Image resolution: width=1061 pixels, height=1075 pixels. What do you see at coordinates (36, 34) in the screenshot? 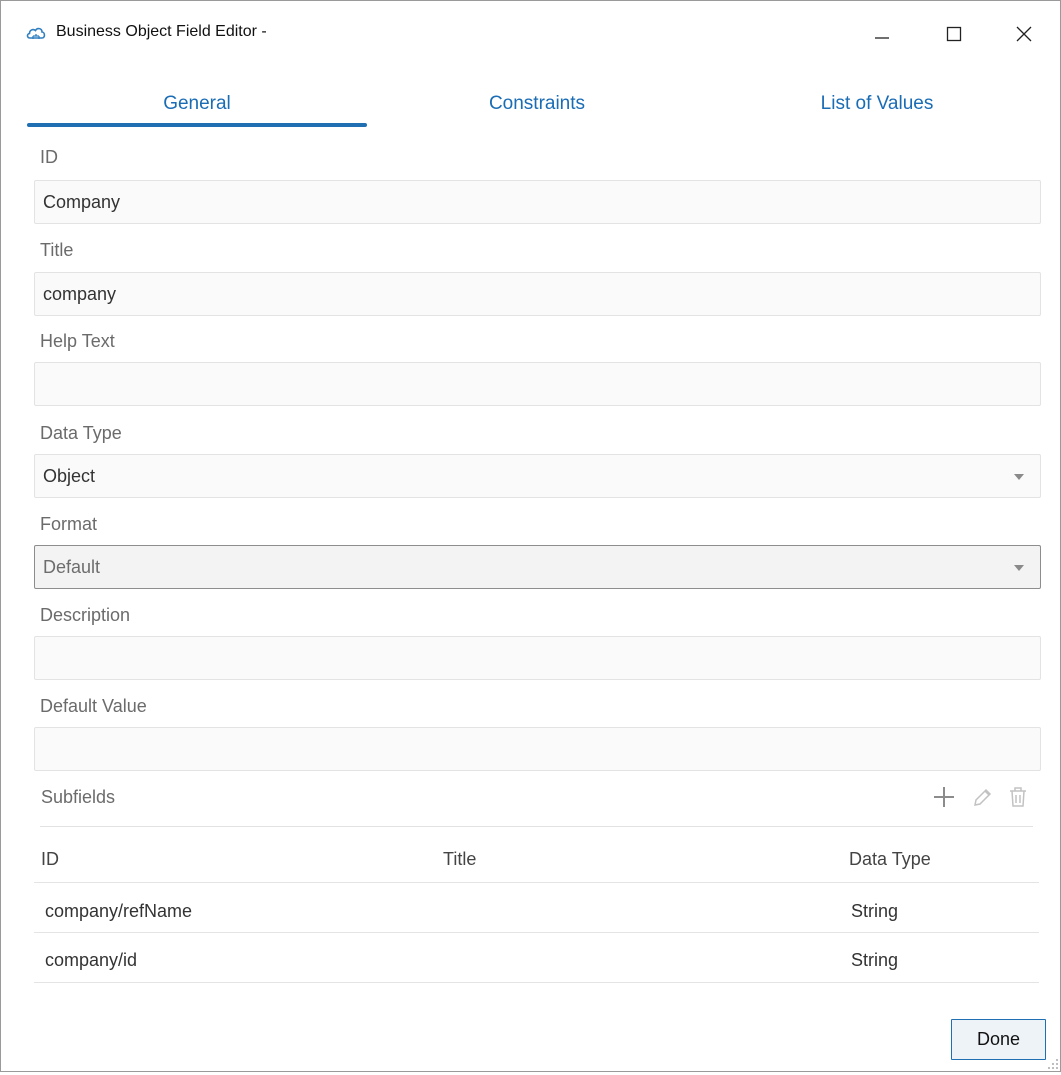
I see `cloud-app-icon` at bounding box center [36, 34].